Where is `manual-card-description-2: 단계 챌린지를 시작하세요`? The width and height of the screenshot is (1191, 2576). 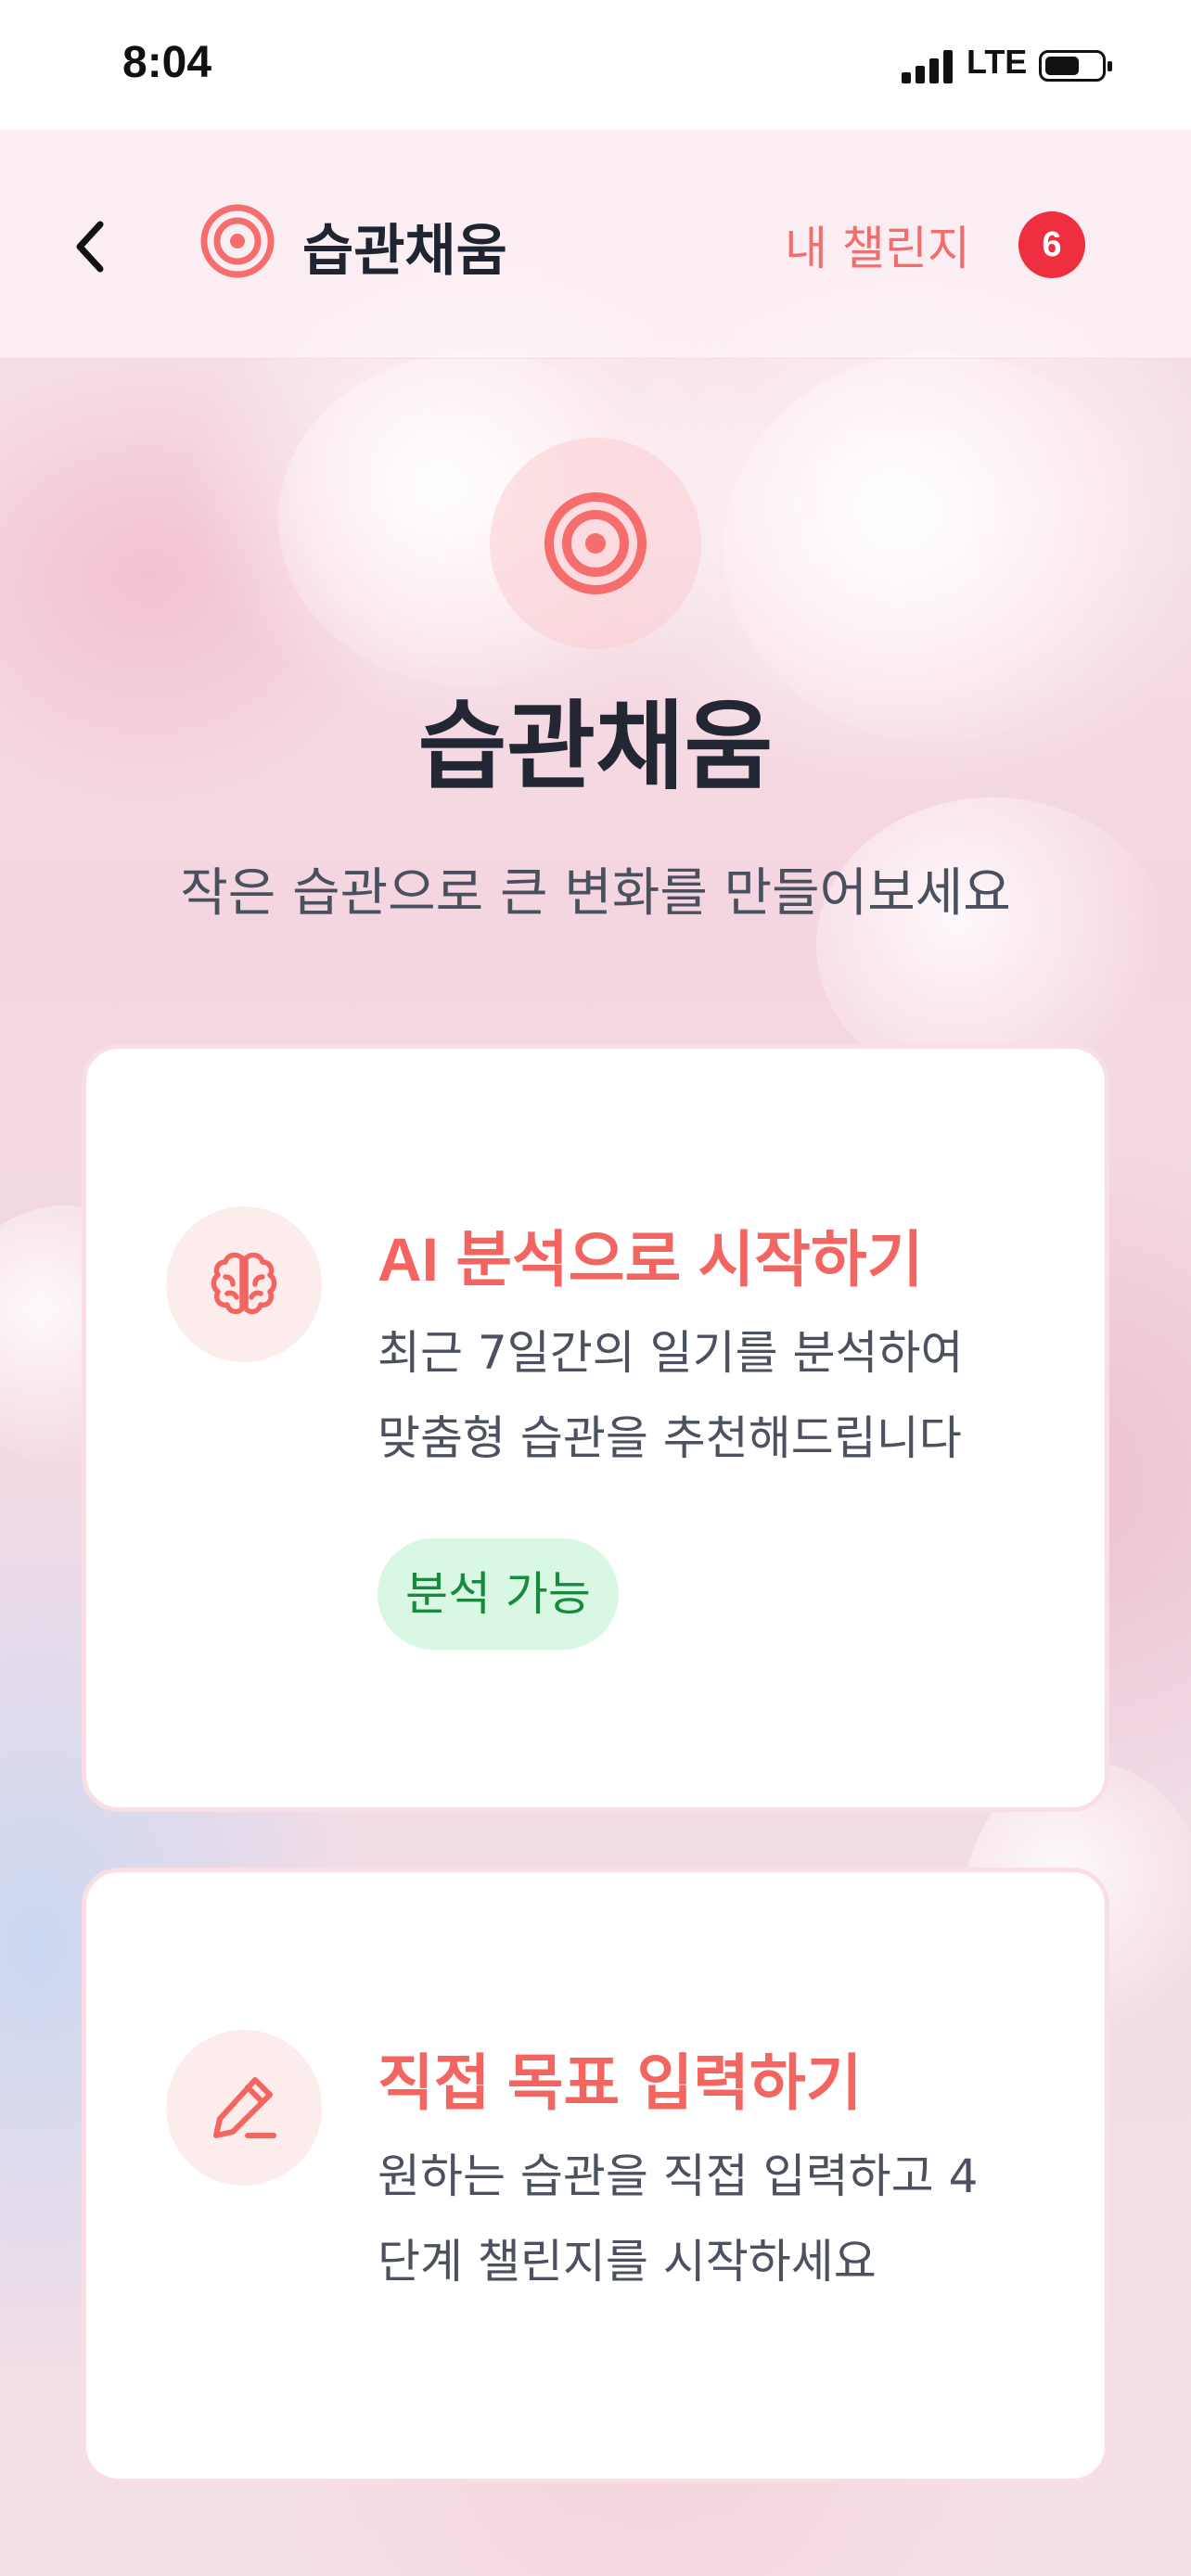 manual-card-description-2: 단계 챌린지를 시작하세요 is located at coordinates (627, 2262).